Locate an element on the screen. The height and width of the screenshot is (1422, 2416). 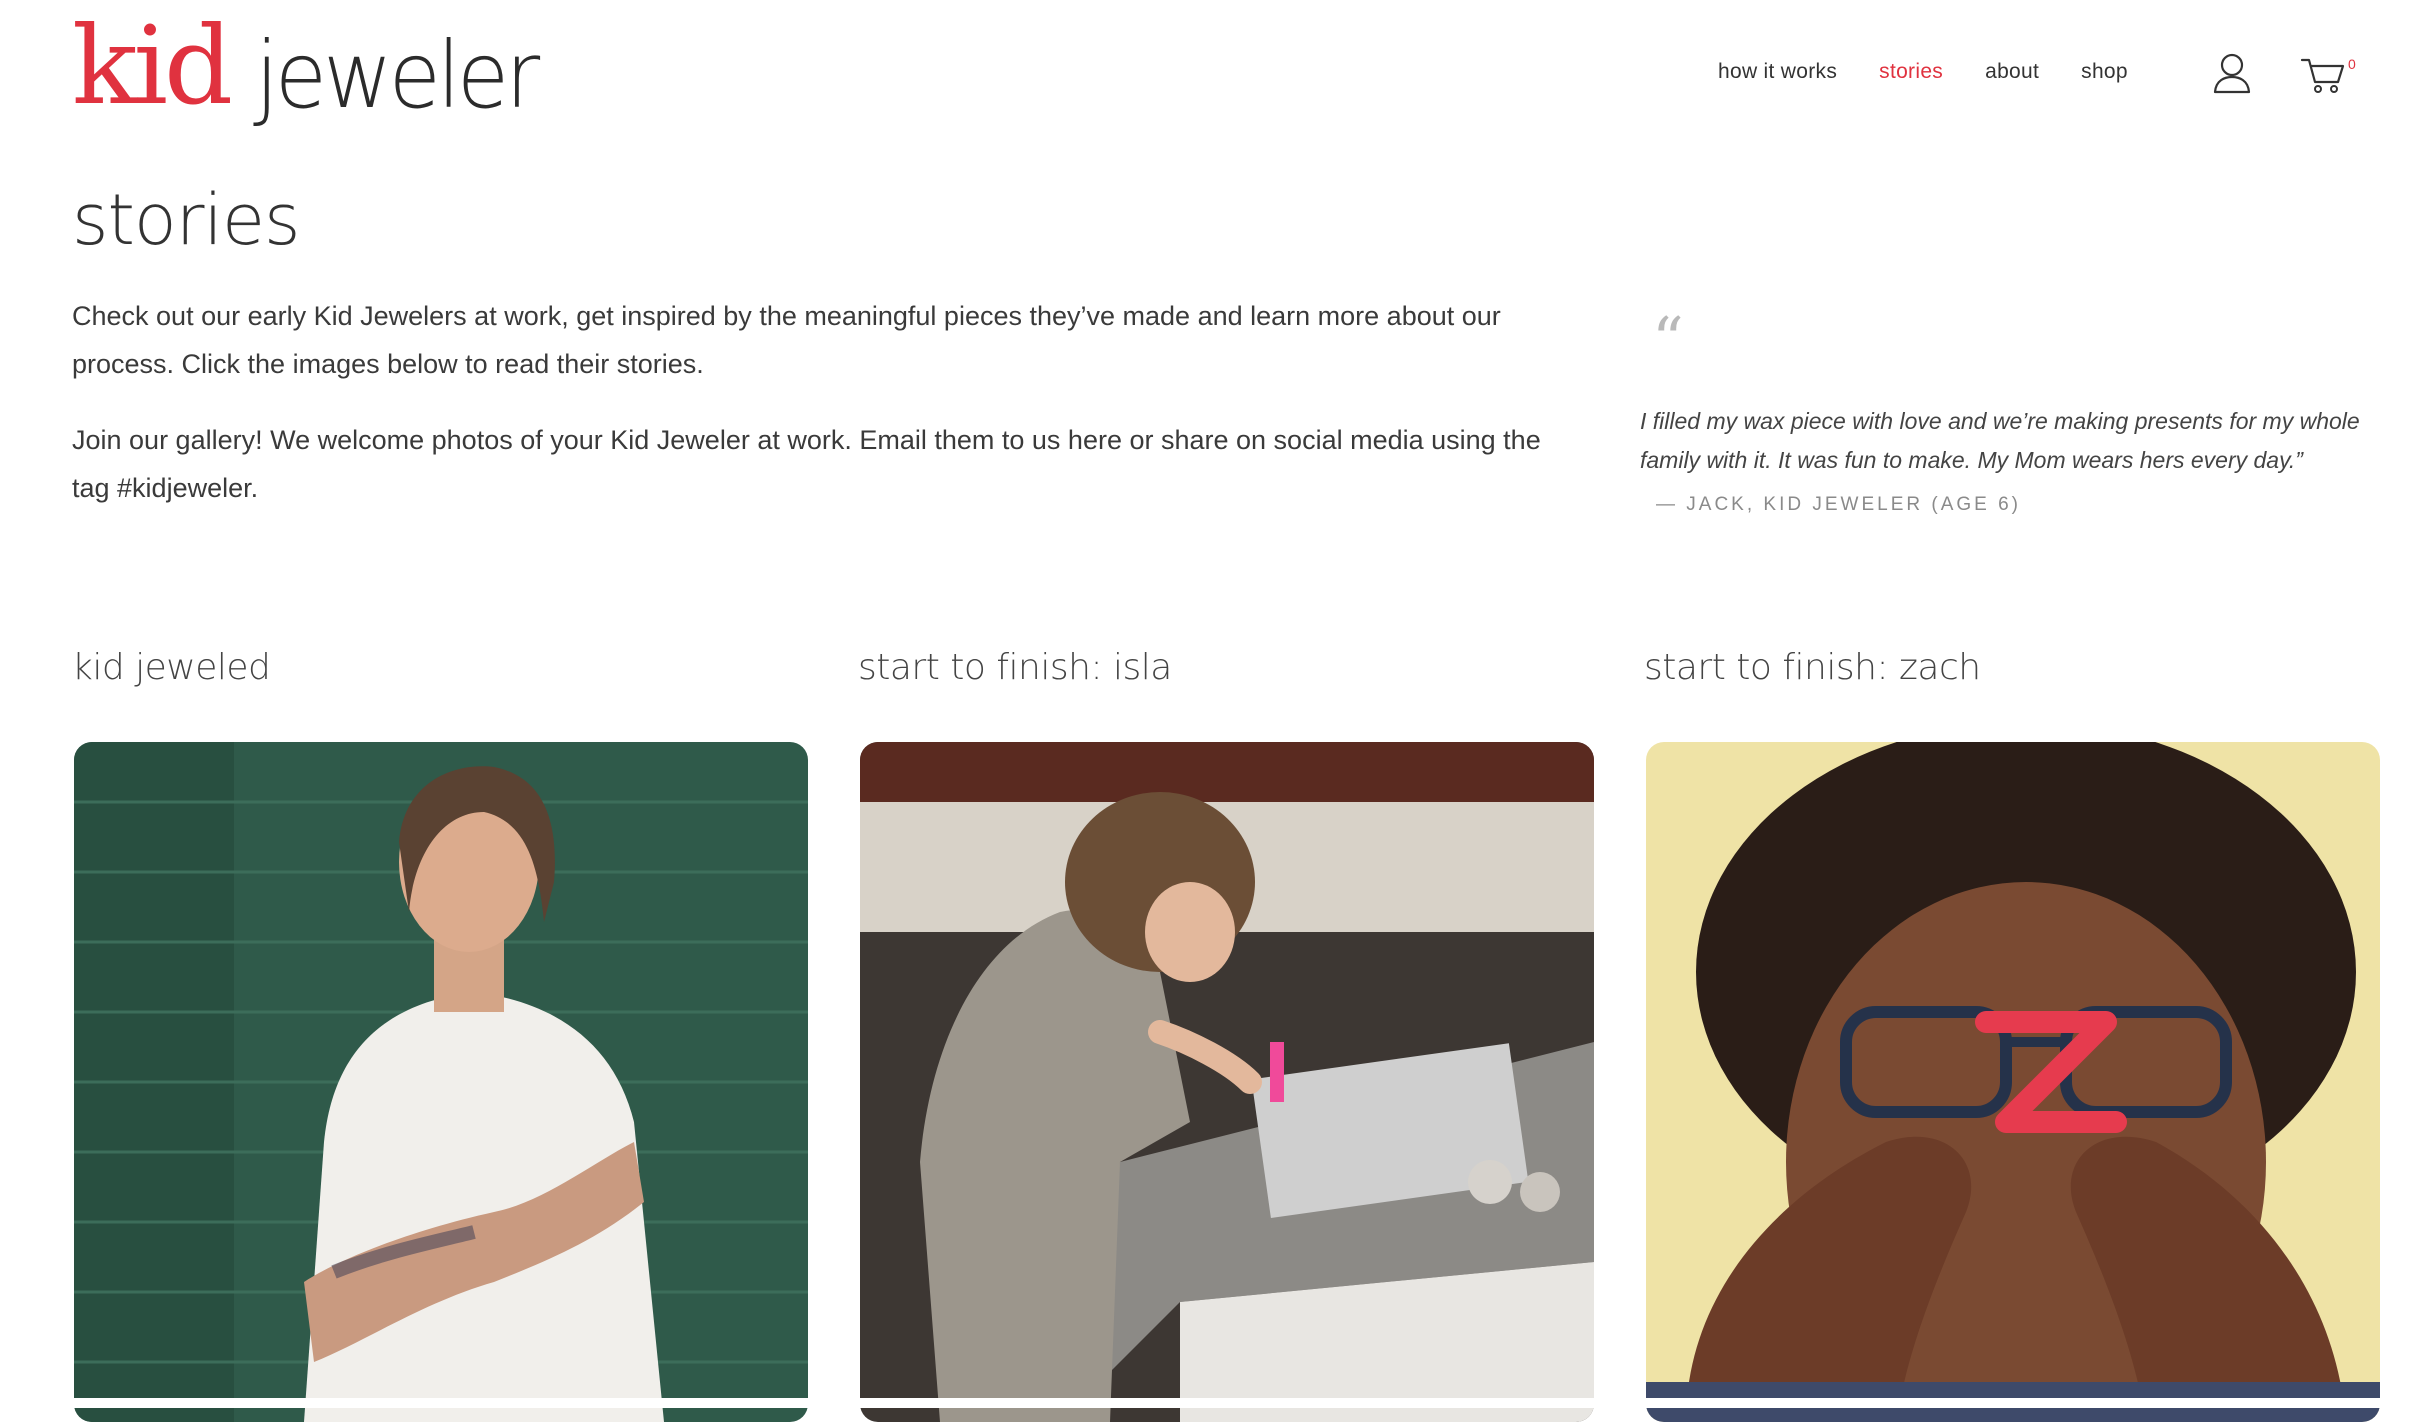
story-title-zach: start to finish: zach is located at coordinates (1812, 668).